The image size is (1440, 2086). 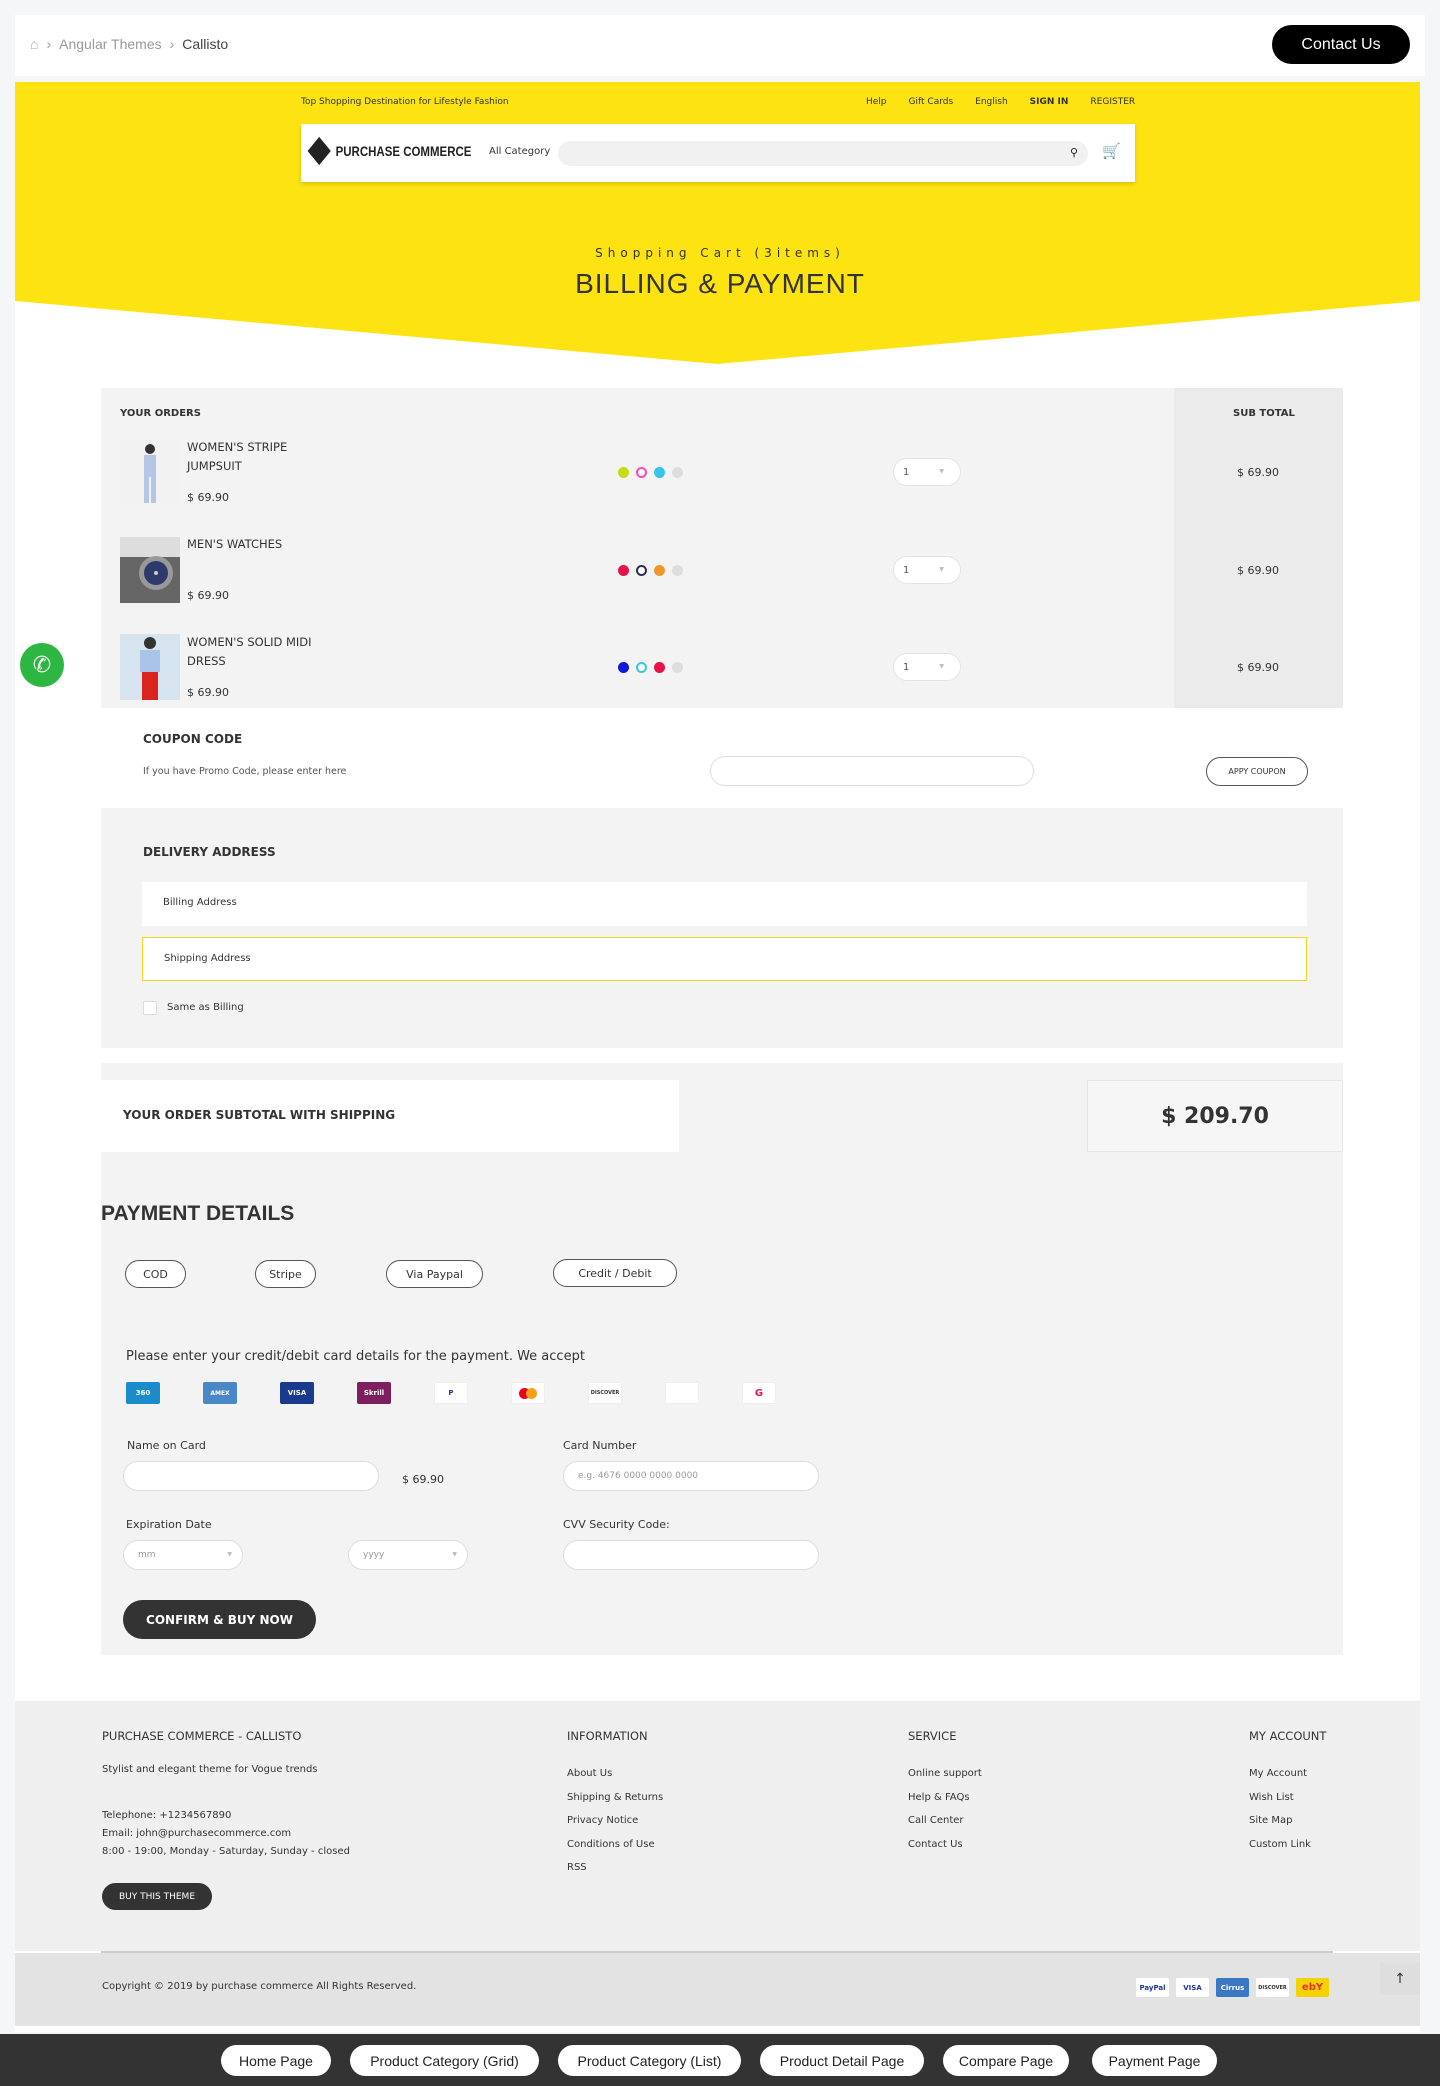 I want to click on footer-link: About Us, so click(x=615, y=1774).